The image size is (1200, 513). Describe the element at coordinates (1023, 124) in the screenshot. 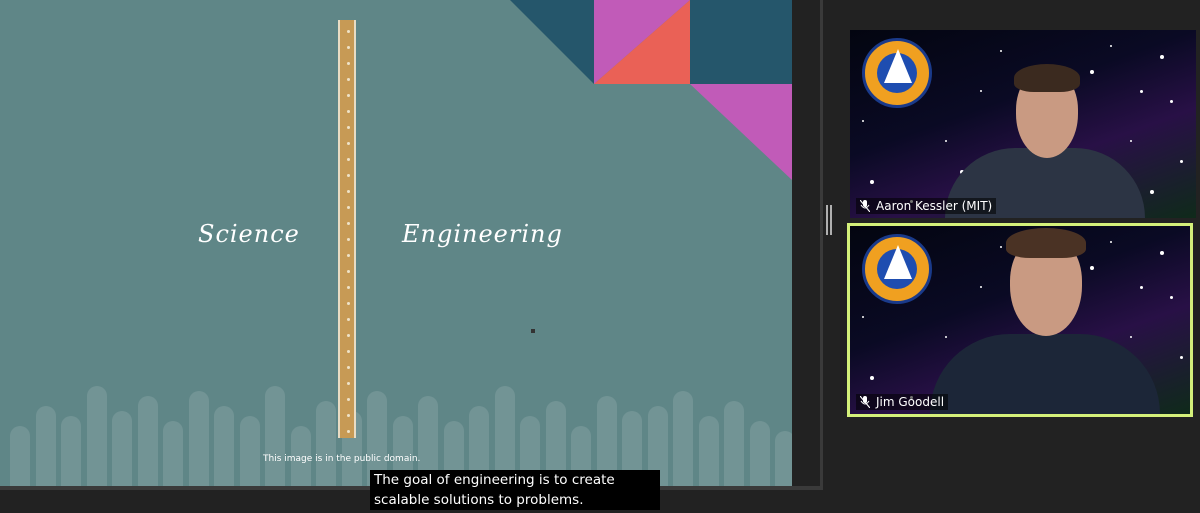

I see `video-tile-aaron-kessler: Aaron Kessler (MIT)` at that location.